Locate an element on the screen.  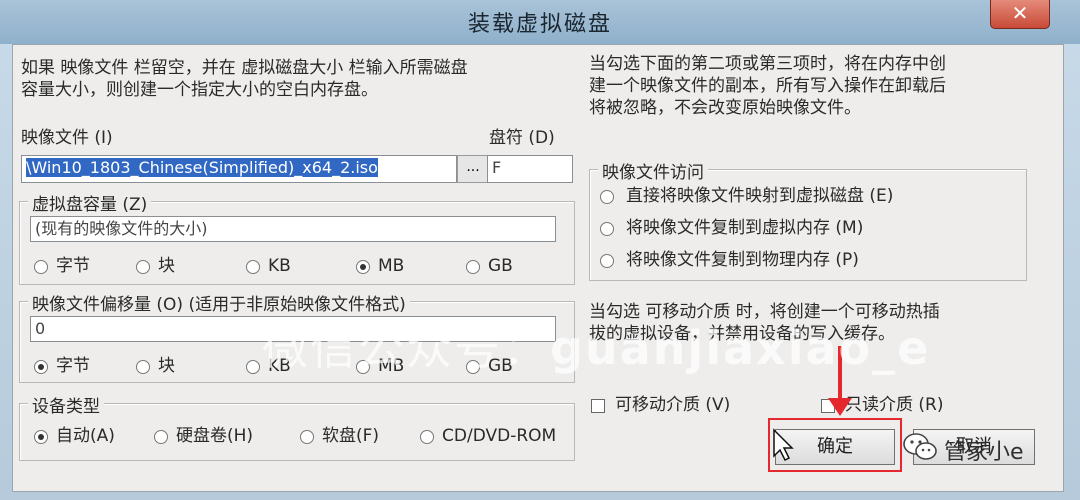
capacity-legend: 虚拟盘容量 (Z) is located at coordinates (90, 202).